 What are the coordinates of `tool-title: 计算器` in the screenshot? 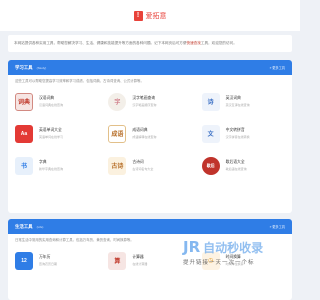 It's located at (138, 257).